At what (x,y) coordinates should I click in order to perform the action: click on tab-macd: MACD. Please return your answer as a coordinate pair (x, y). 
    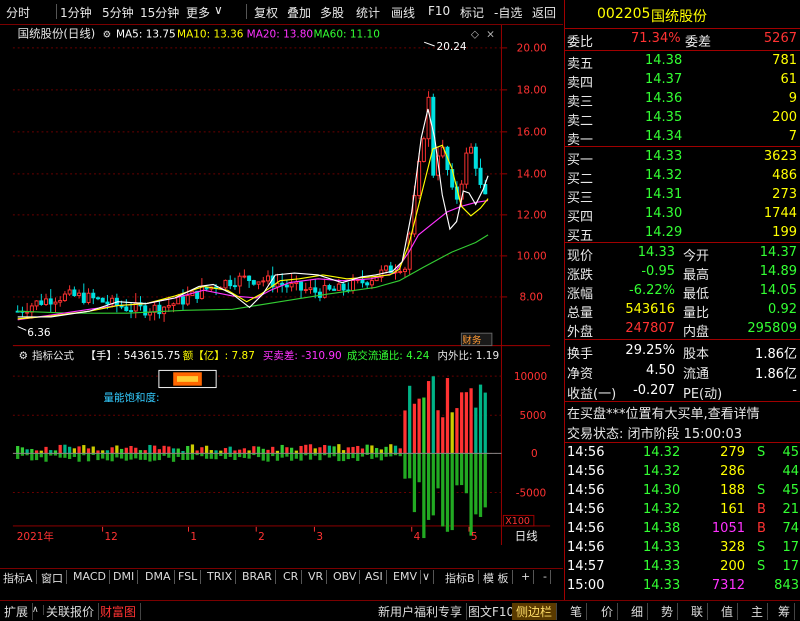
    Looking at the image, I should click on (90, 577).